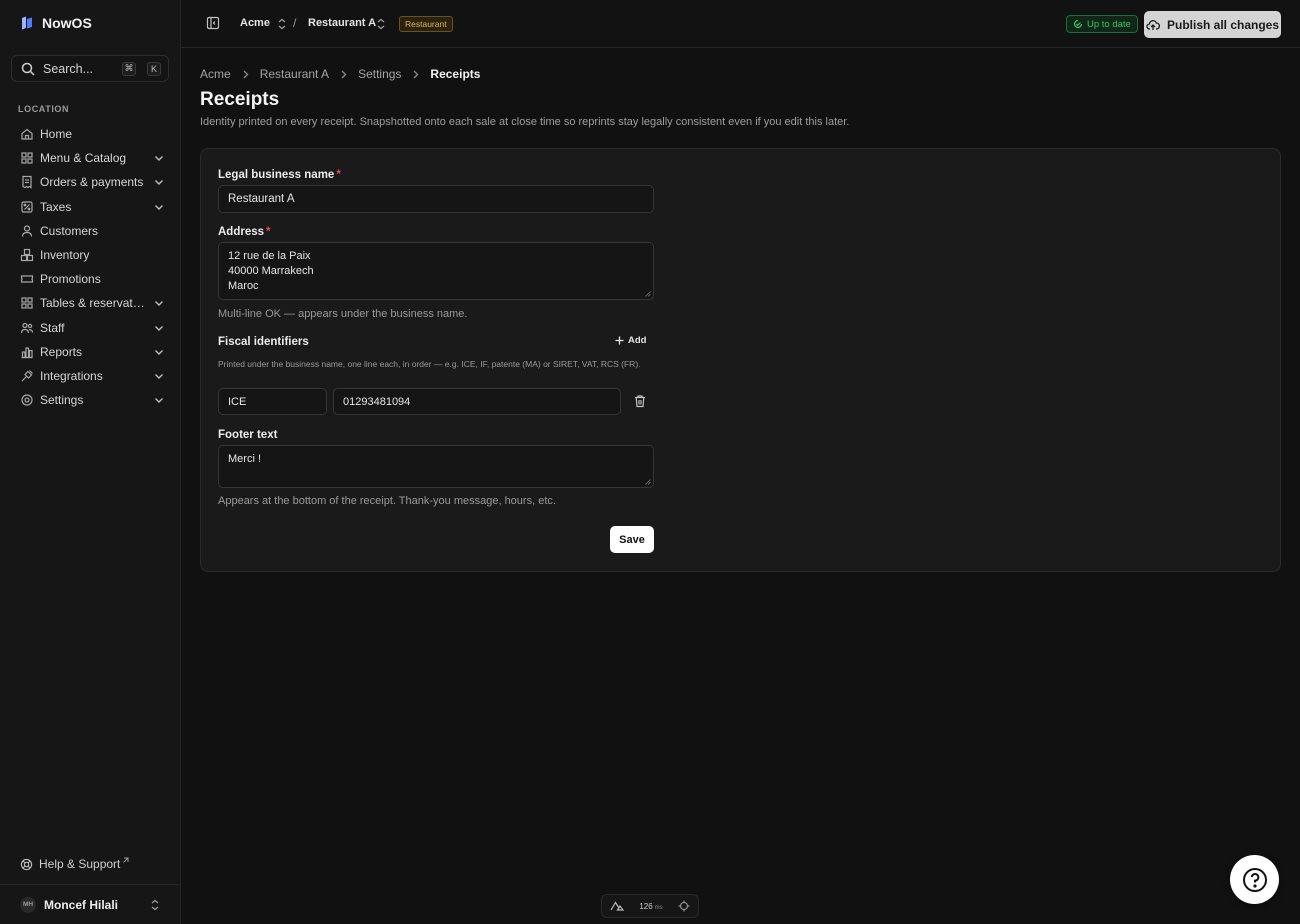 Image resolution: width=1300 pixels, height=924 pixels. Describe the element at coordinates (477, 401) in the screenshot. I see `fiscal-value-input: 01293481094` at that location.